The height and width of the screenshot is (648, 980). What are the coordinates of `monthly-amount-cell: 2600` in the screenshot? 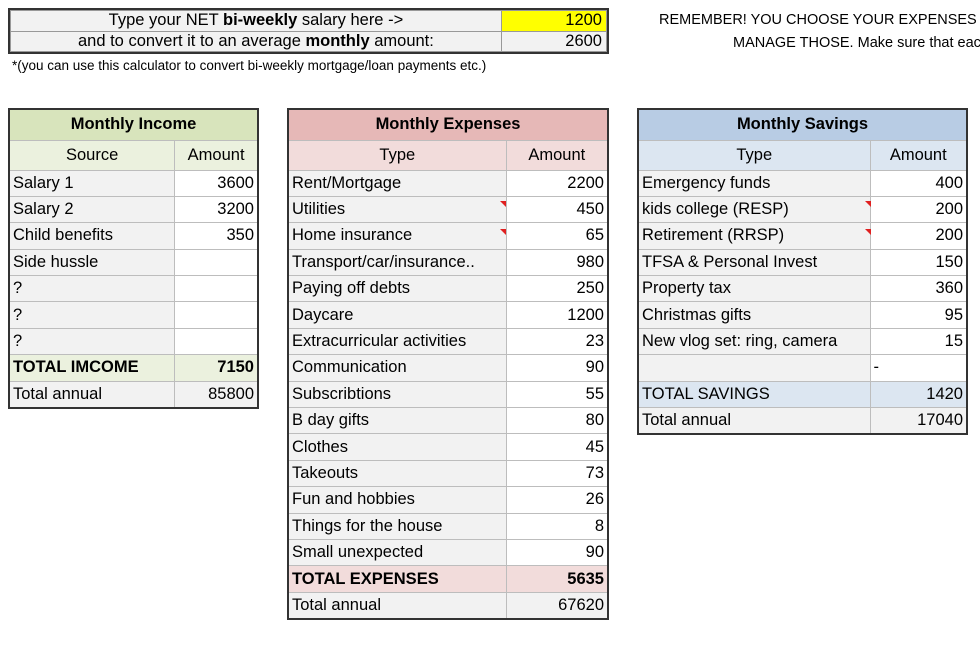 It's located at (554, 41).